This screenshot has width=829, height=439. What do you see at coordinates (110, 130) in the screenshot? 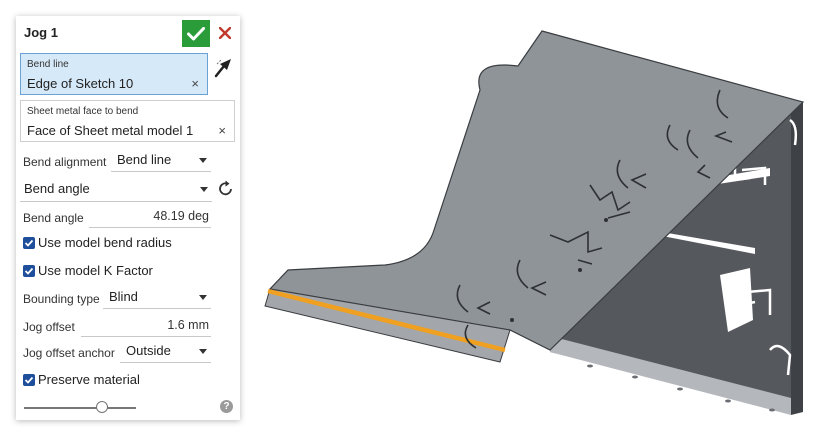
I see `face-to-bend-value: Face of Sheet metal model 1` at bounding box center [110, 130].